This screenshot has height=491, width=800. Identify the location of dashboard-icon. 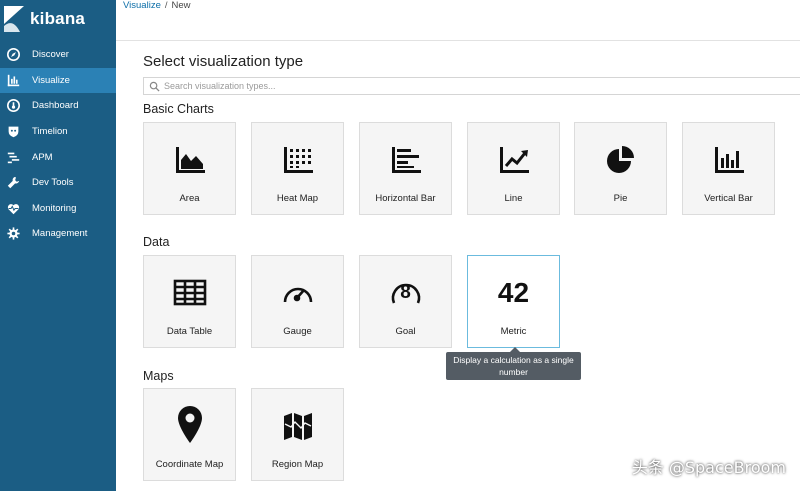
(13, 106).